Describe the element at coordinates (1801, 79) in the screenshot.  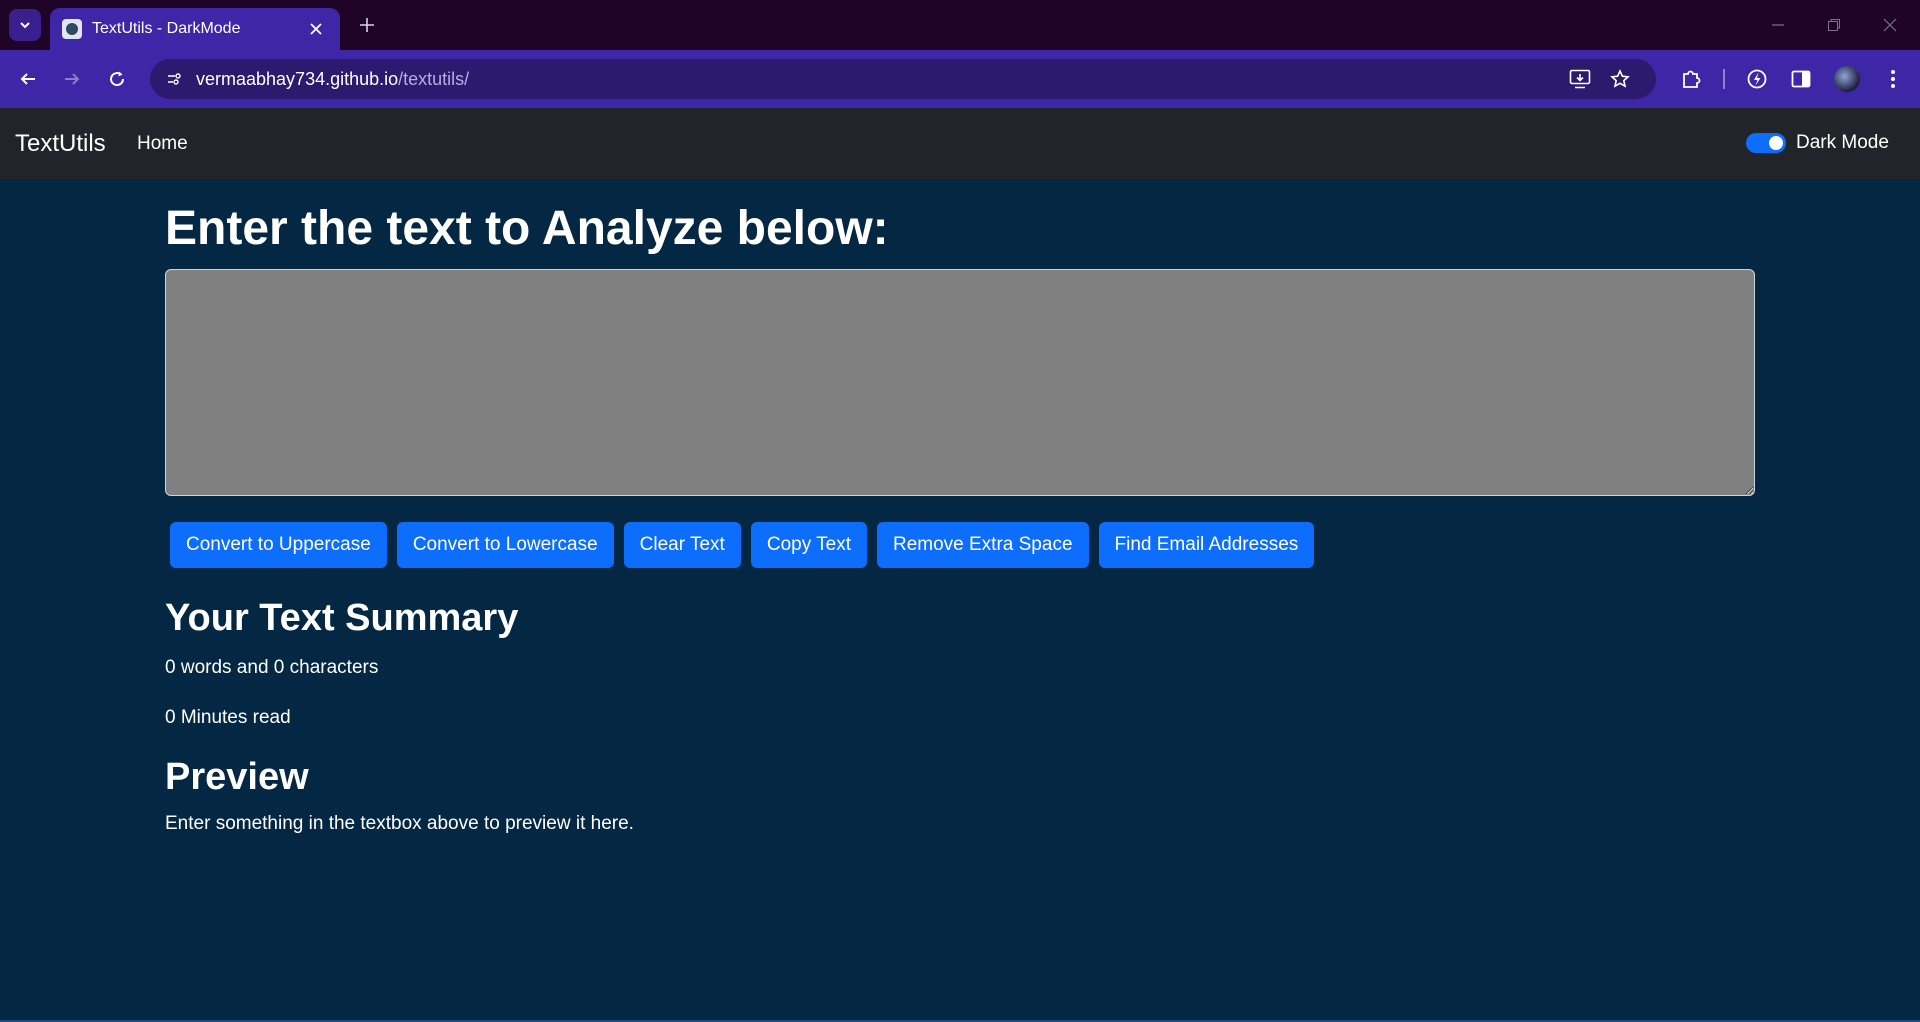
I see `side-panel-icon` at that location.